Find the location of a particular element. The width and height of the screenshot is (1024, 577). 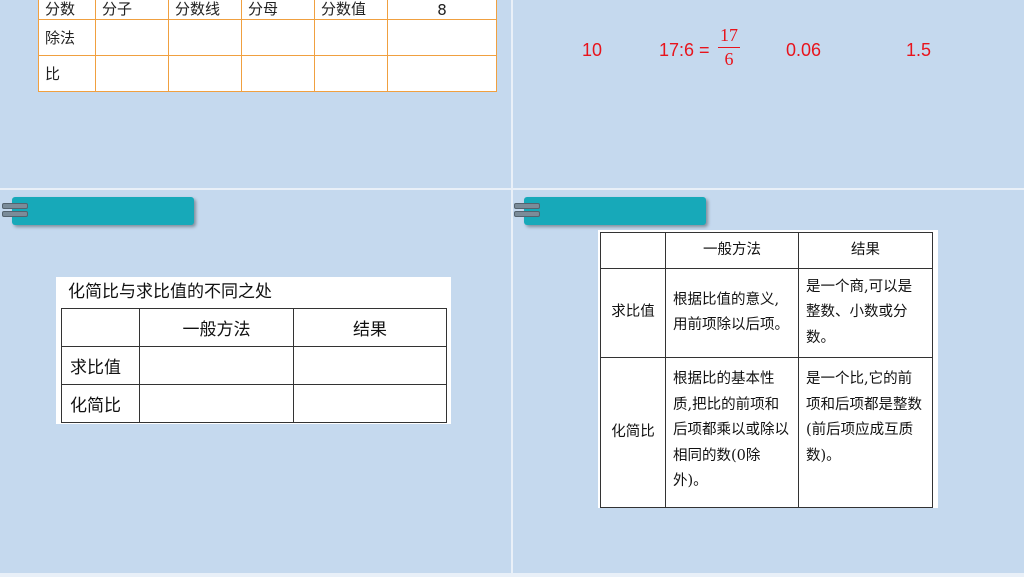

answer-3: 0.06 is located at coordinates (804, 50).